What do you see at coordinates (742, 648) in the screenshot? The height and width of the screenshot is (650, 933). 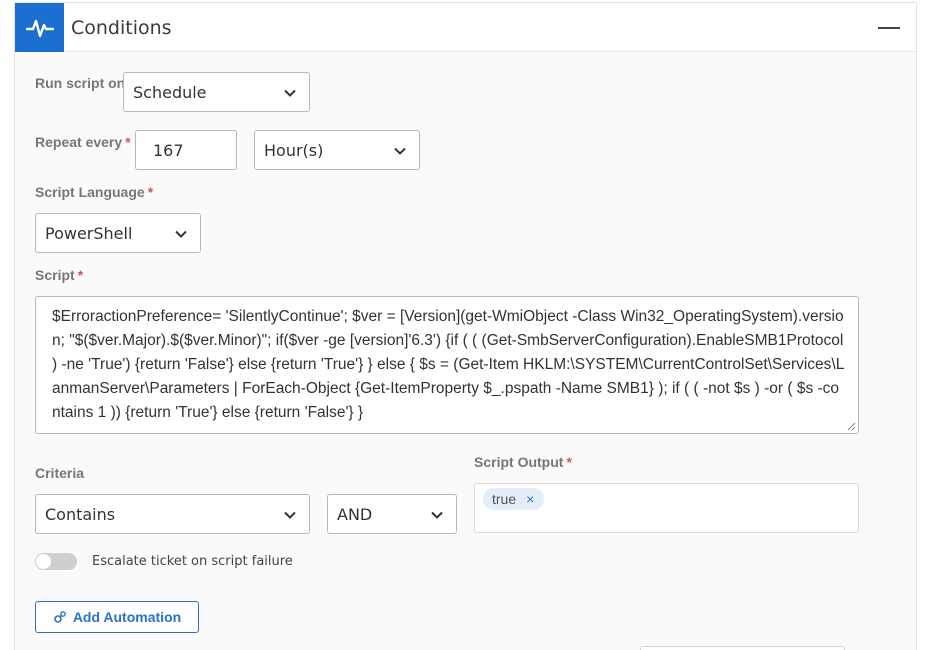 I see `bottom-control-edge` at bounding box center [742, 648].